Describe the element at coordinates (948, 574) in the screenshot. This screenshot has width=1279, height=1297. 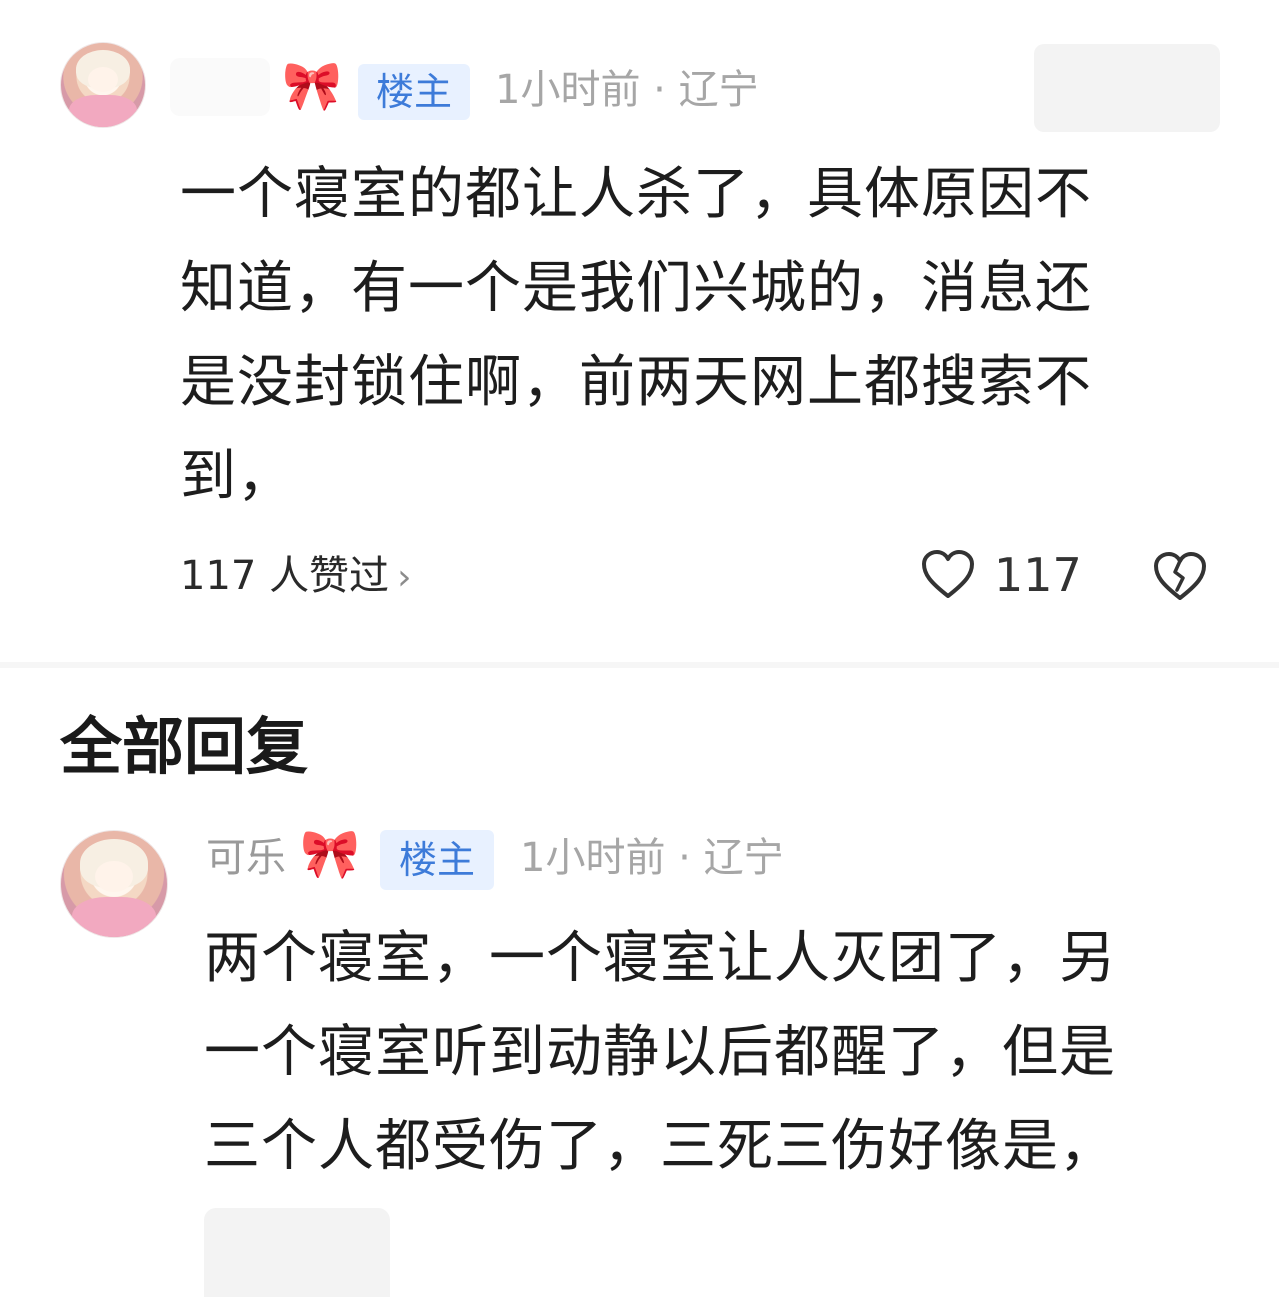
I see `heart-icon` at that location.